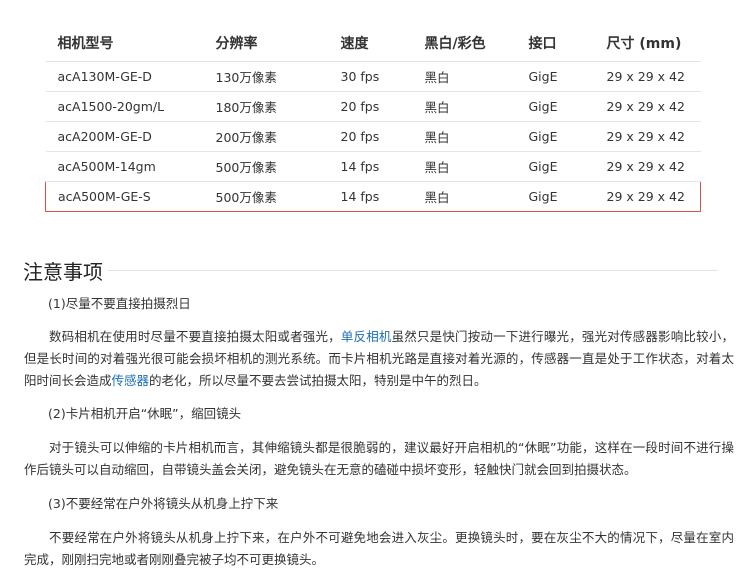 The width and height of the screenshot is (750, 576). What do you see at coordinates (131, 380) in the screenshot?
I see `link-sensor: 传感器` at bounding box center [131, 380].